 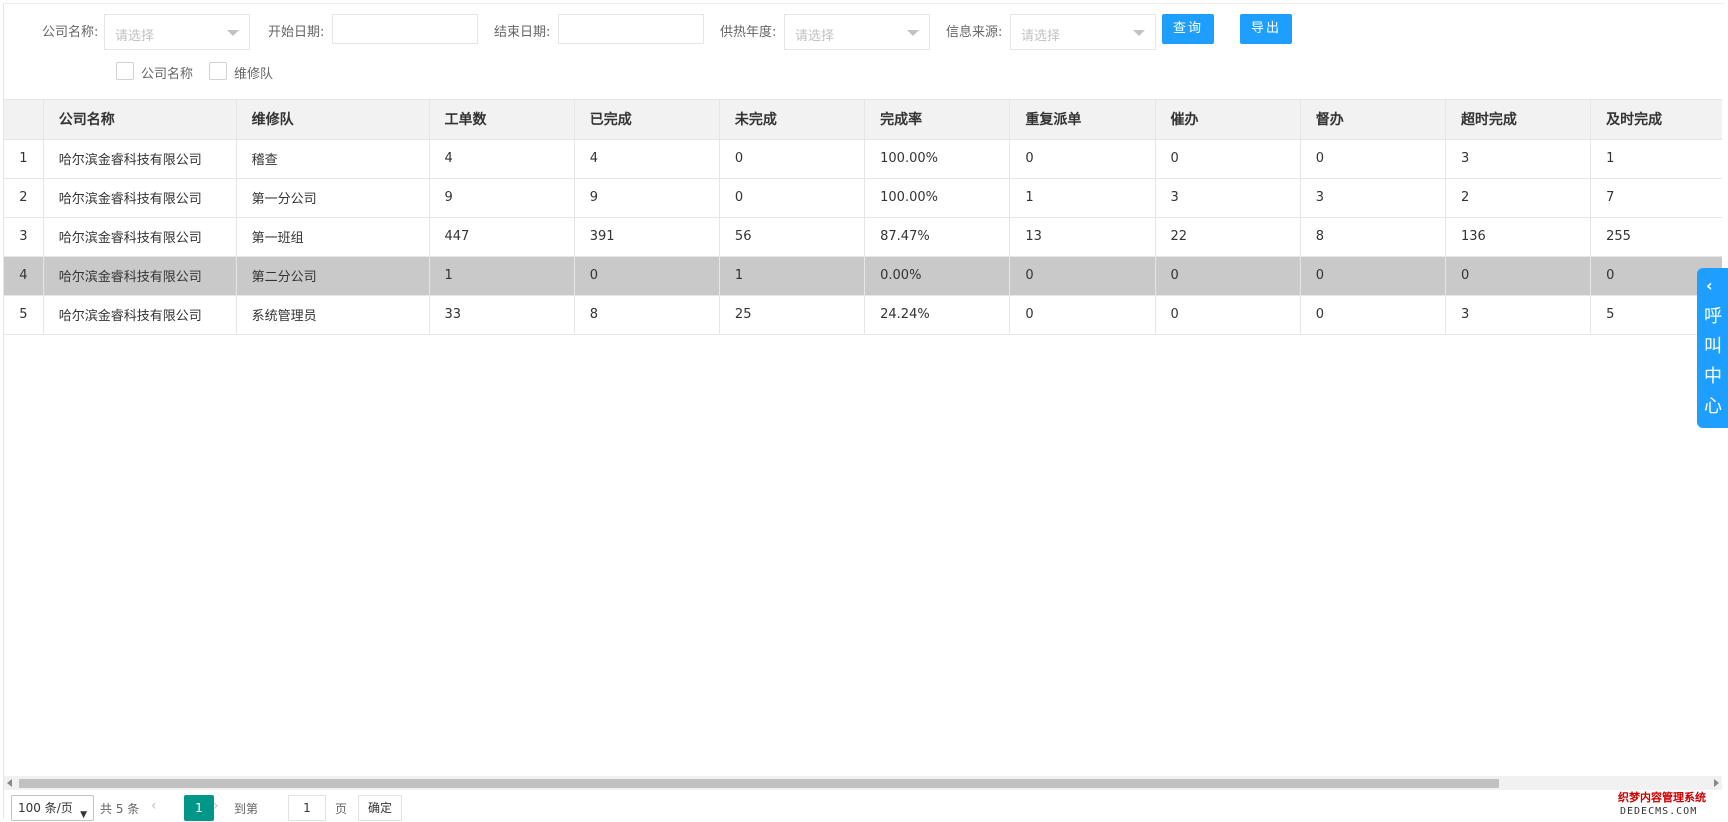 I want to click on cell-completed: 0, so click(x=647, y=276).